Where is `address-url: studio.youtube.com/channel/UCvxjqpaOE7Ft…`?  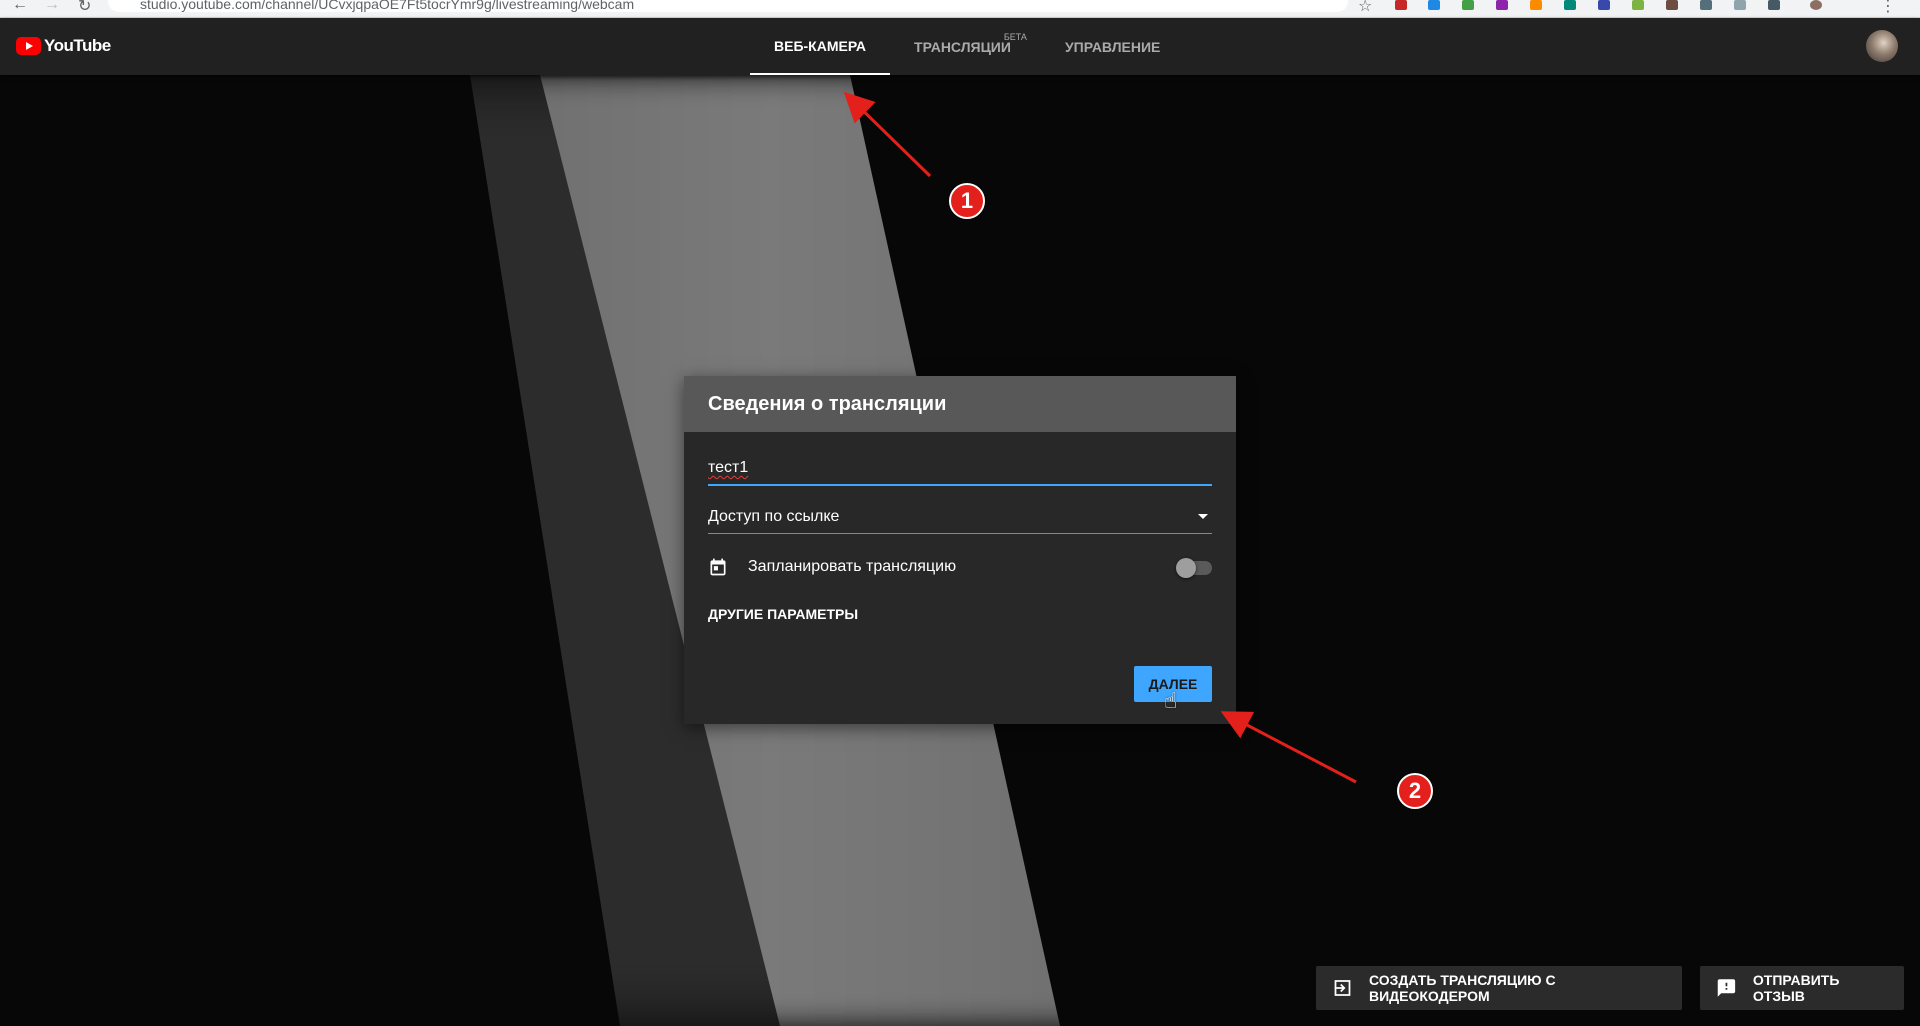 address-url: studio.youtube.com/channel/UCvxjqpaOE7Ft… is located at coordinates (387, 6).